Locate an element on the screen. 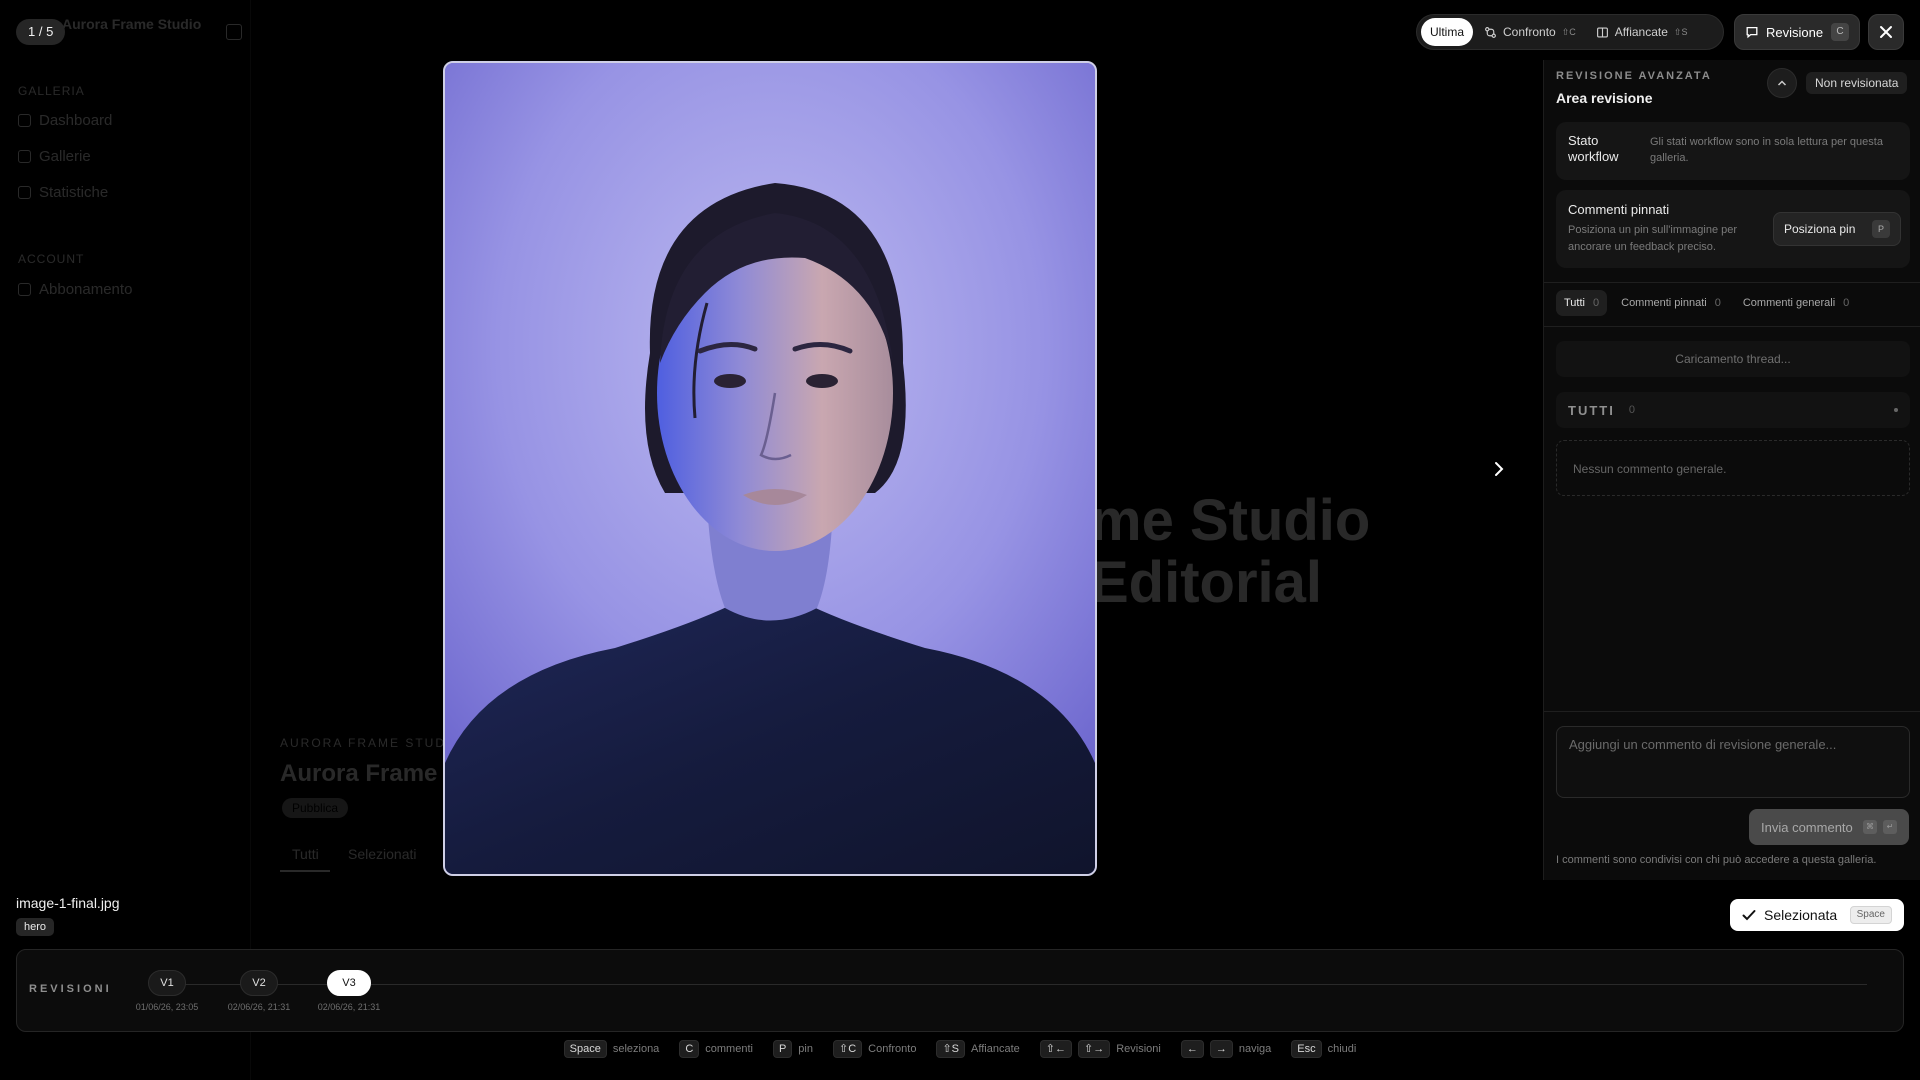 Image resolution: width=1920 pixels, height=1080 pixels. revision-pill: V3 is located at coordinates (349, 983).